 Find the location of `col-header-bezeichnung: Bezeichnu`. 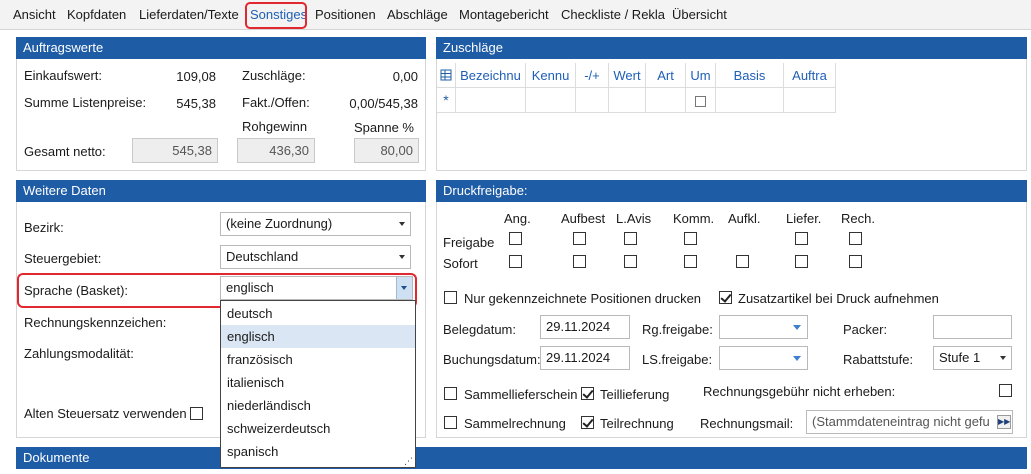

col-header-bezeichnung: Bezeichnu is located at coordinates (491, 75).